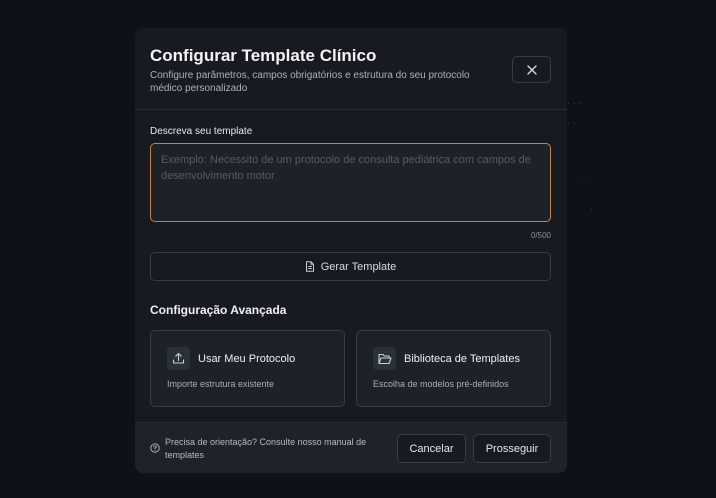  Describe the element at coordinates (593, 209) in the screenshot. I see `background-decoration: ·` at that location.